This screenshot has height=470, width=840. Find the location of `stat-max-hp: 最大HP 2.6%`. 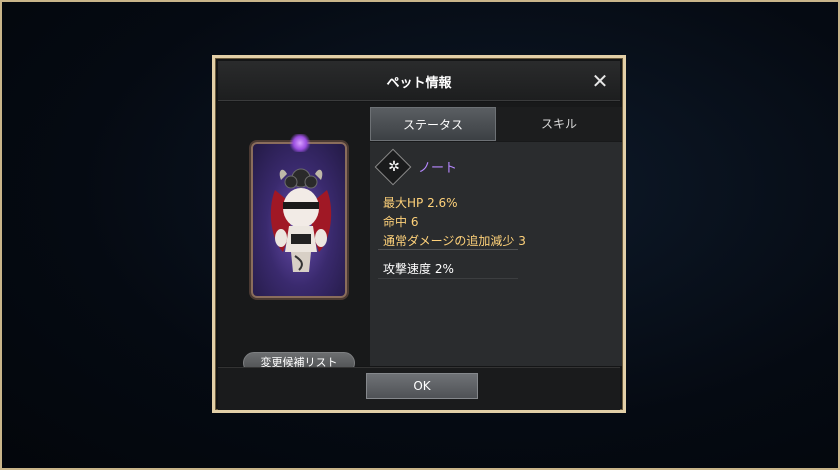

stat-max-hp: 最大HP 2.6% is located at coordinates (420, 203).